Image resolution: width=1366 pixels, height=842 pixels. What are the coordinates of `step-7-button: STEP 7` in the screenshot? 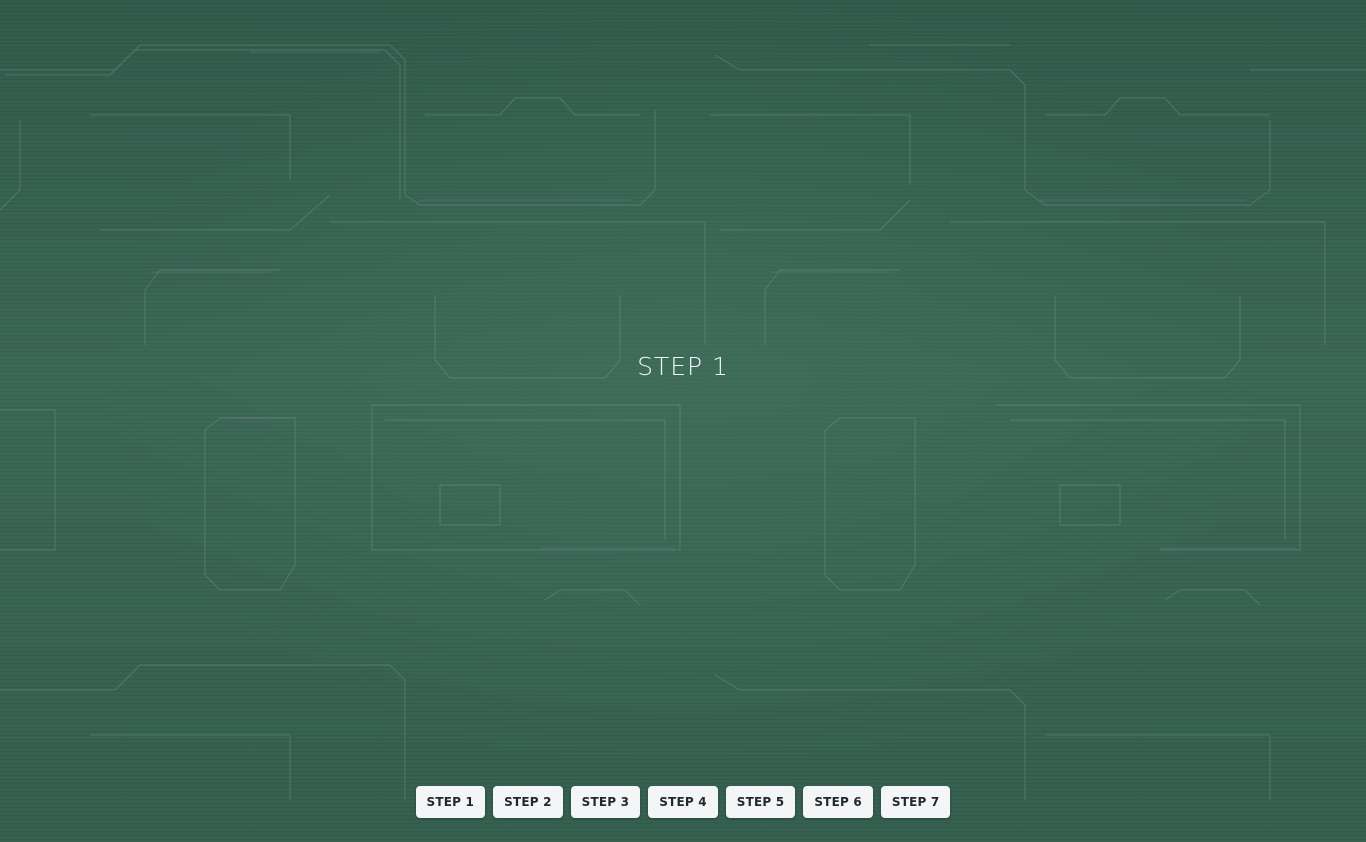 It's located at (915, 802).